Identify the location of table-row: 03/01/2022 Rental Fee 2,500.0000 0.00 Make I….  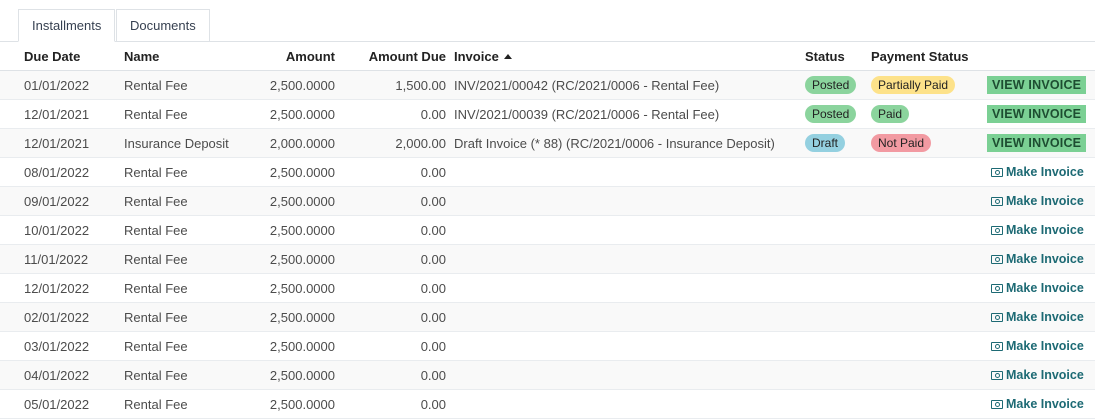
(547, 346).